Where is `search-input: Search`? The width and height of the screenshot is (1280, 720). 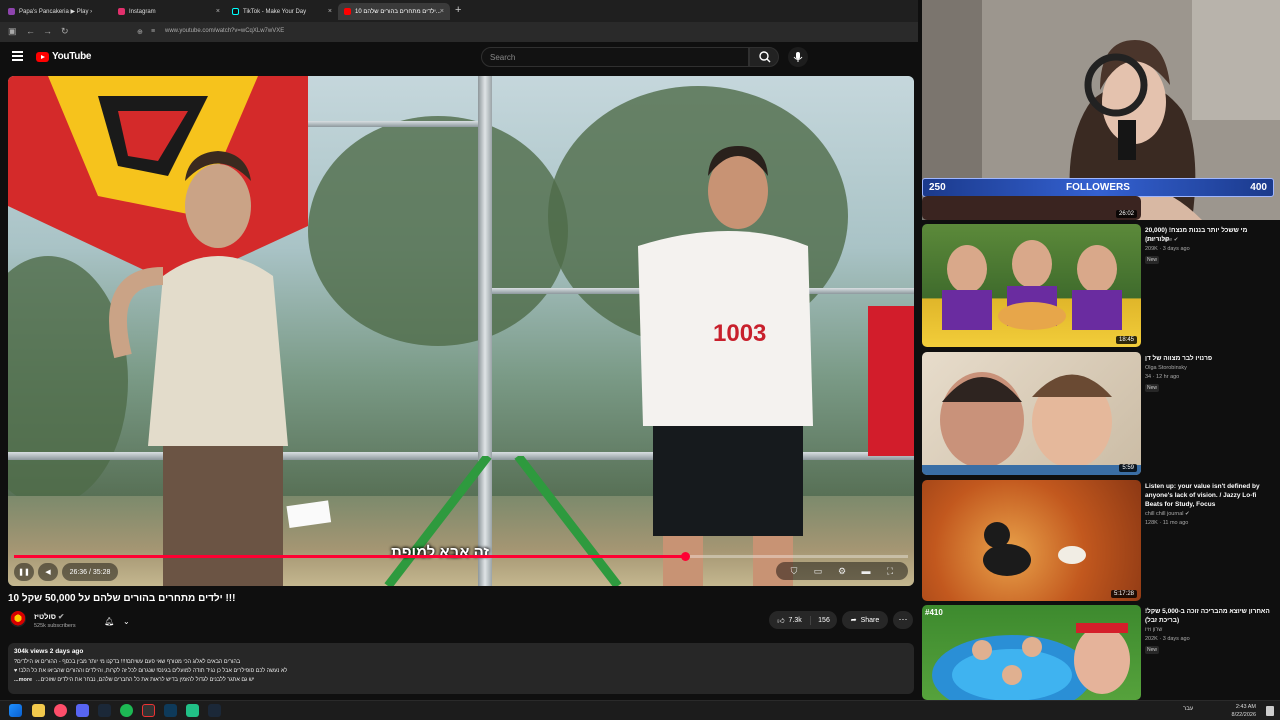 search-input: Search is located at coordinates (615, 57).